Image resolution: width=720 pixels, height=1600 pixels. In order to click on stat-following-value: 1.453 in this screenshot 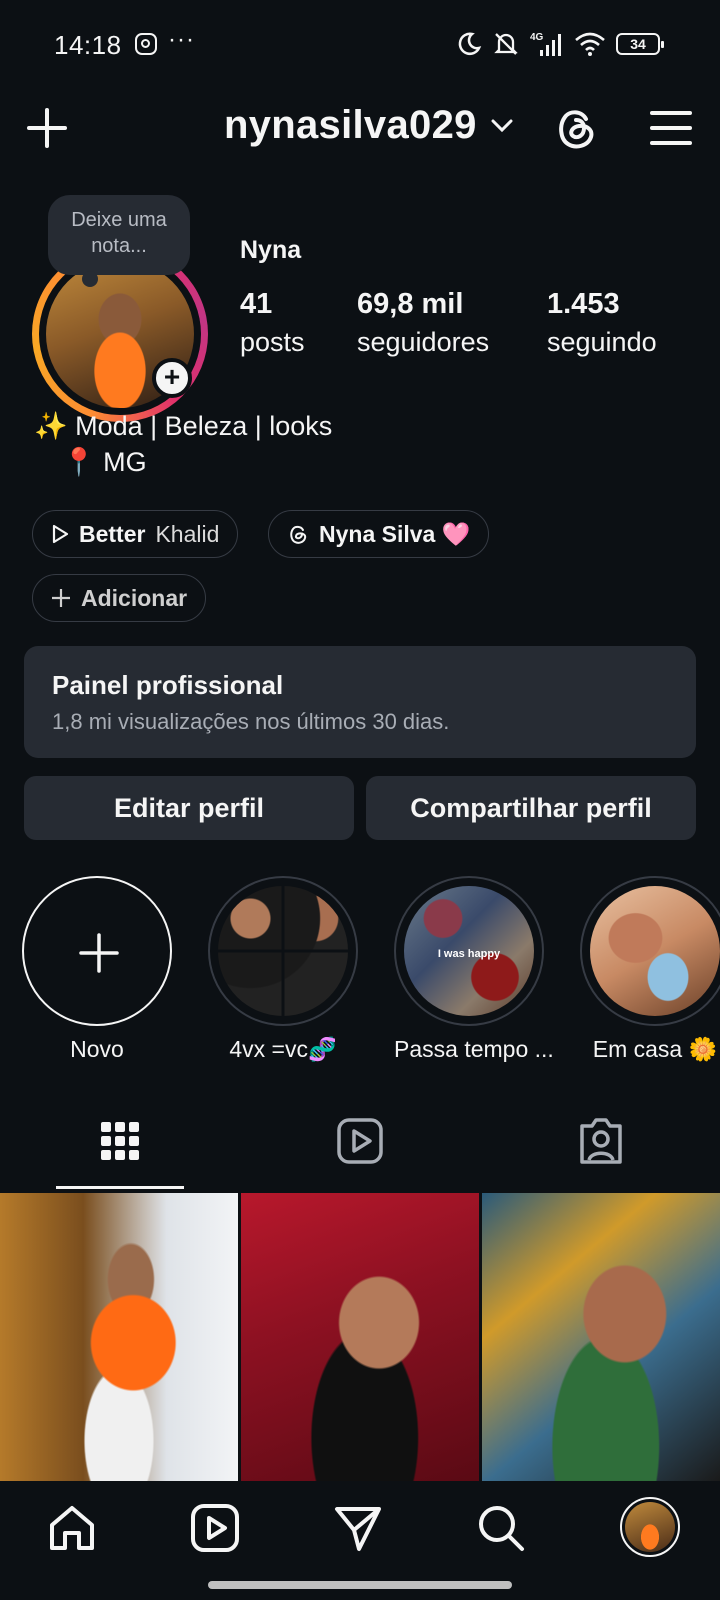, I will do `click(583, 304)`.